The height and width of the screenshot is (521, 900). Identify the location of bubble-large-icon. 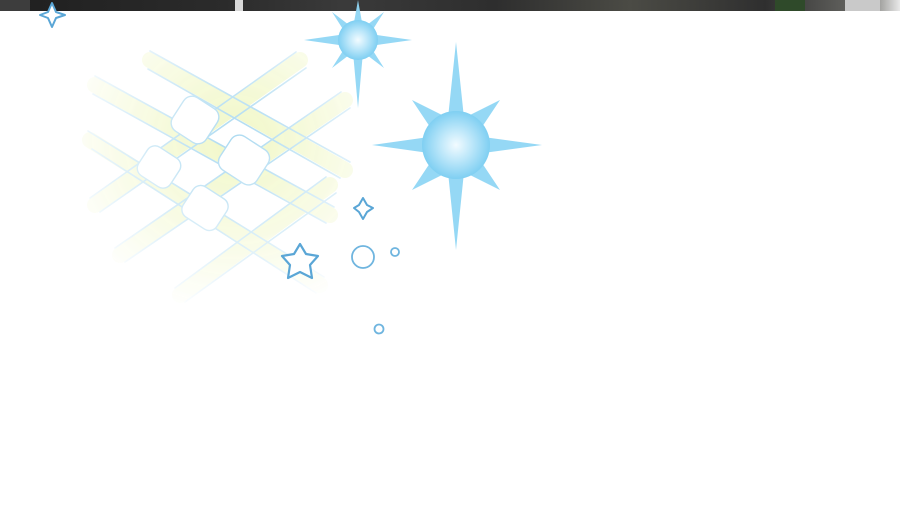
(363, 257).